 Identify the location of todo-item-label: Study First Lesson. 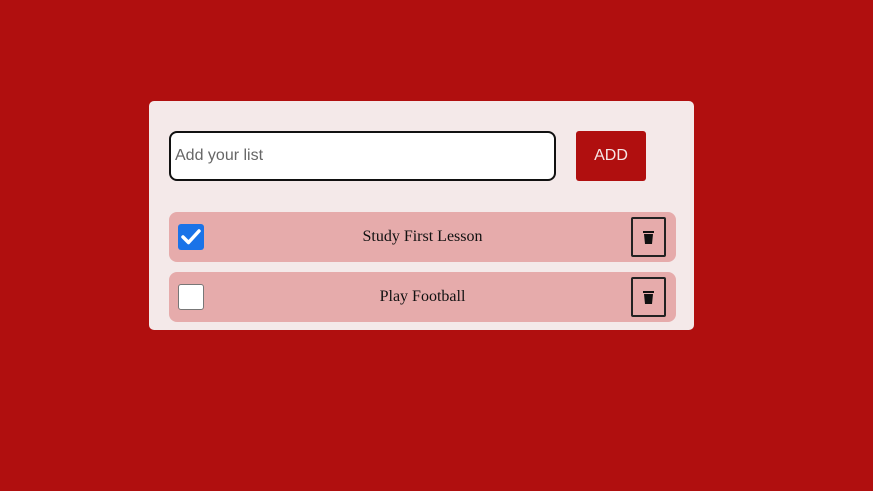
(422, 236).